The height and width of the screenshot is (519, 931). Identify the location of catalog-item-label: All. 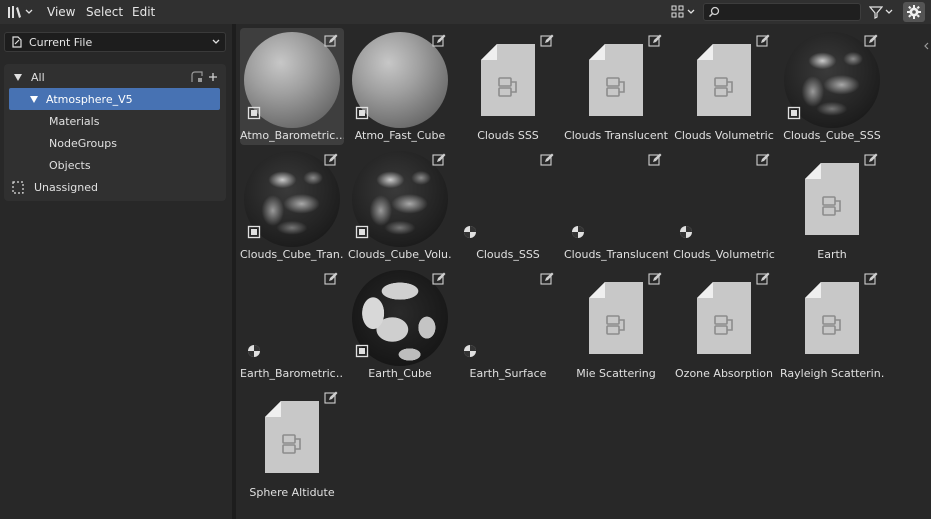
(38, 77).